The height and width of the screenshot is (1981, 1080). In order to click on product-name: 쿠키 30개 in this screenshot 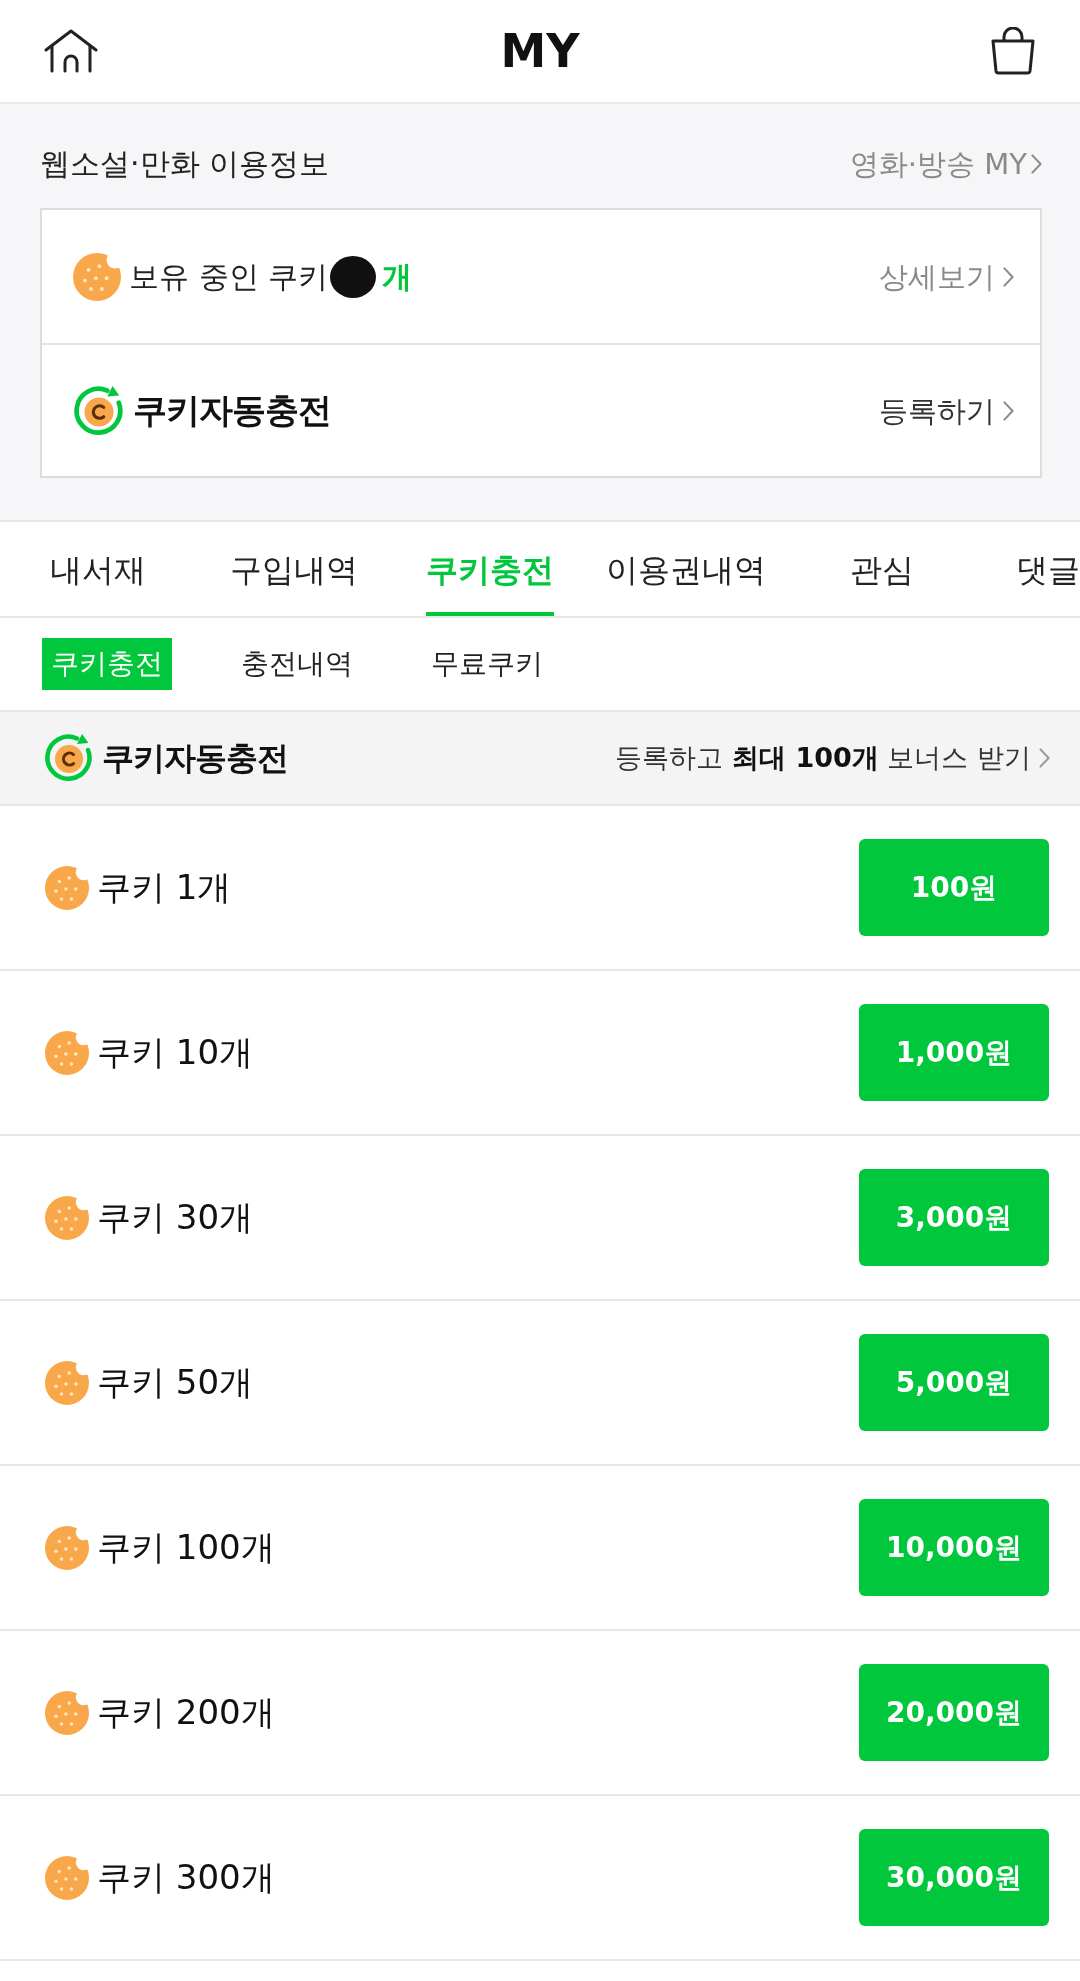, I will do `click(175, 1217)`.